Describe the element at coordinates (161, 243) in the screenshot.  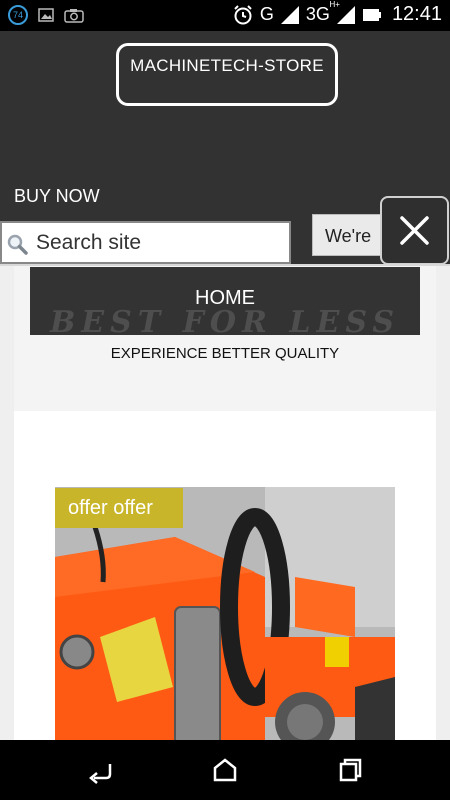
I see `search-input` at that location.